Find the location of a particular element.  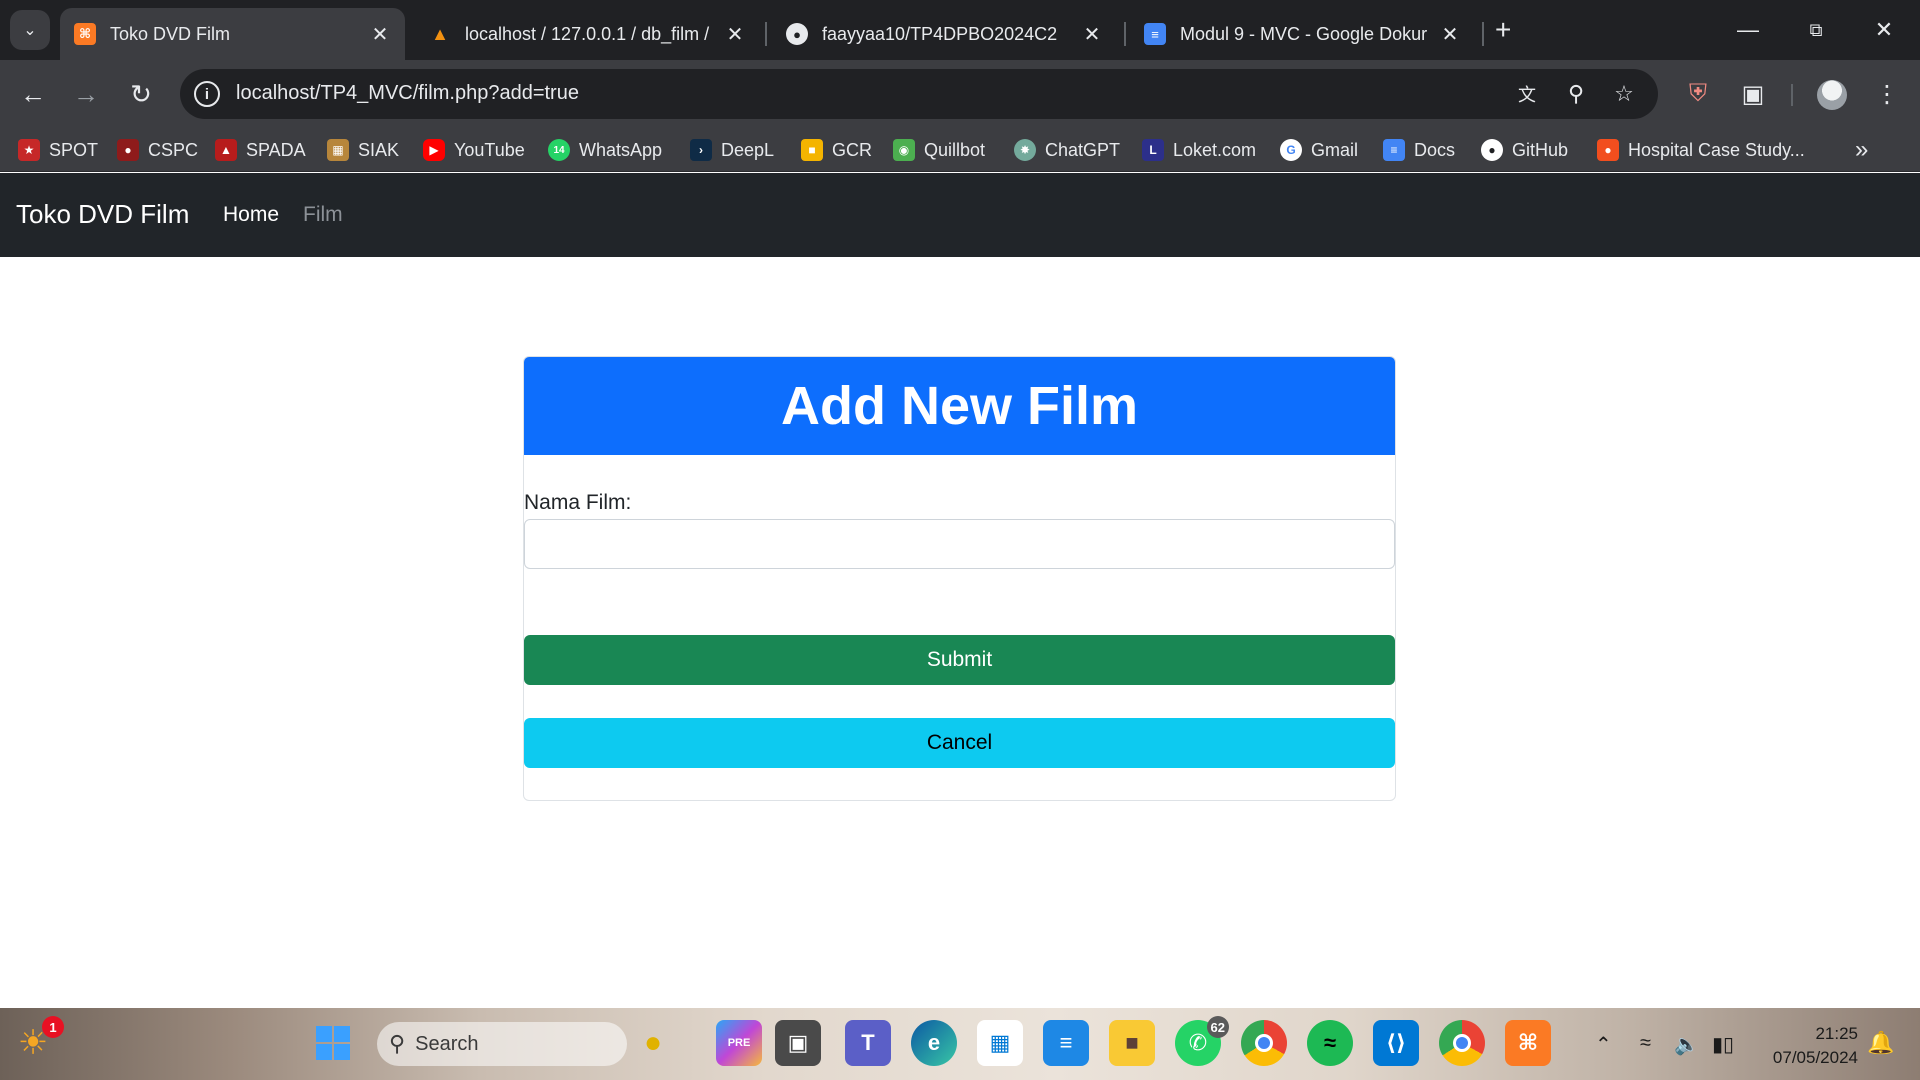

bookmark-label: GCR is located at coordinates (852, 149).